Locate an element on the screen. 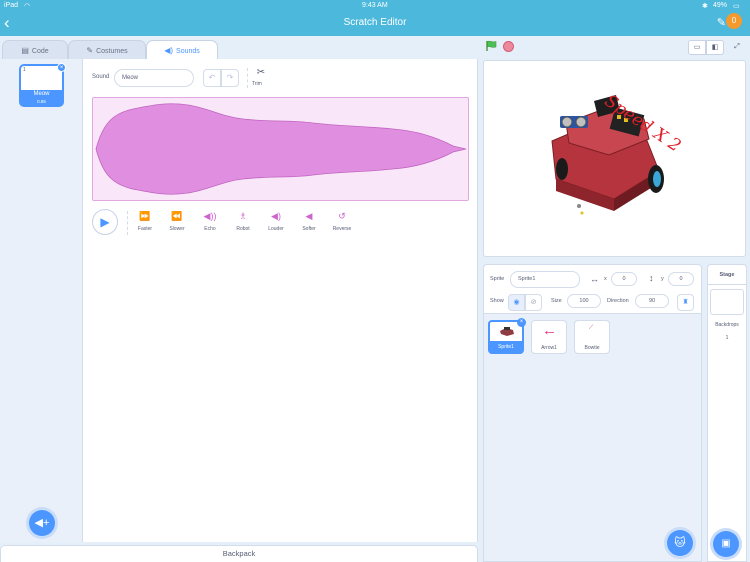  sound-item-meow: 1 Meow 0.85 × is located at coordinates (42, 85).